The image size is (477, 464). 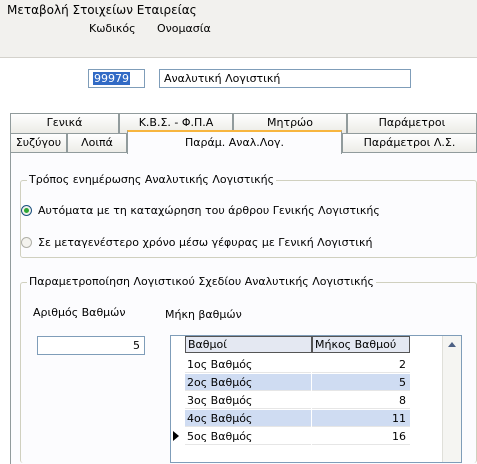 I want to click on row-level-name: 4ος Βαθμός, so click(x=248, y=418).